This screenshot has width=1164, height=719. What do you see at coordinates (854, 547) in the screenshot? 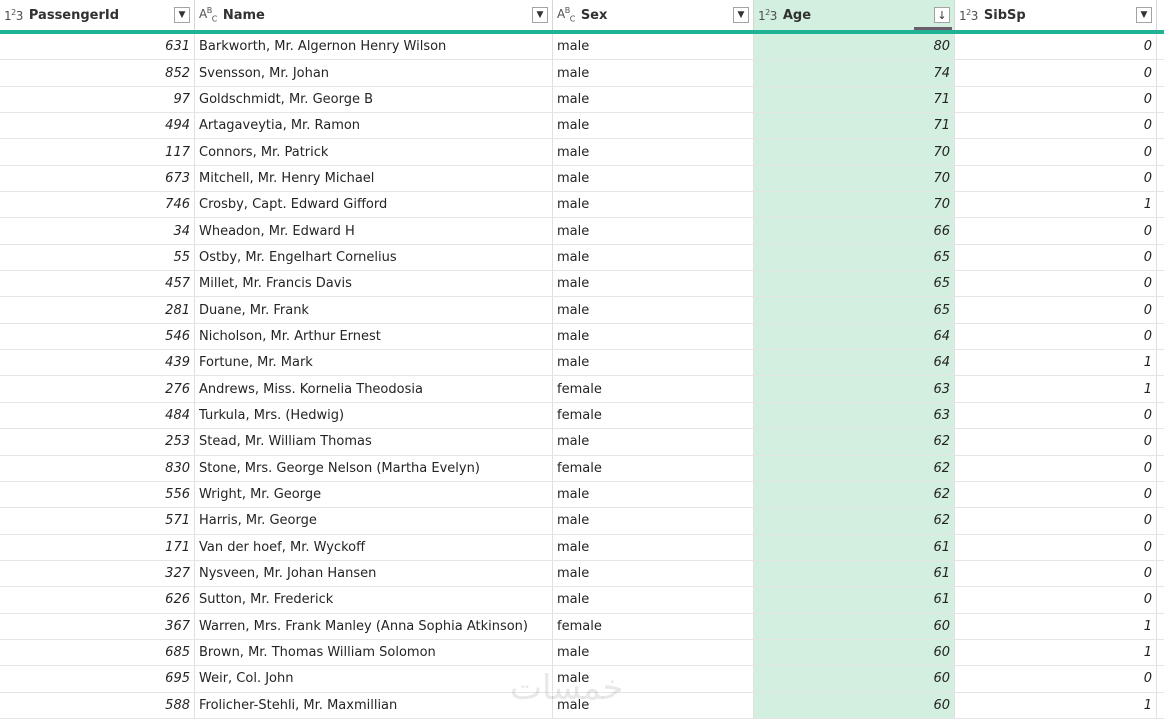
I see `cell-age: 61` at bounding box center [854, 547].